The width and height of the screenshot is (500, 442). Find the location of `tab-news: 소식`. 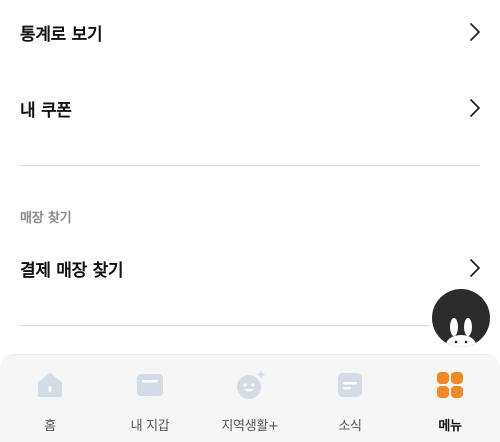

tab-news: 소식 is located at coordinates (350, 404).